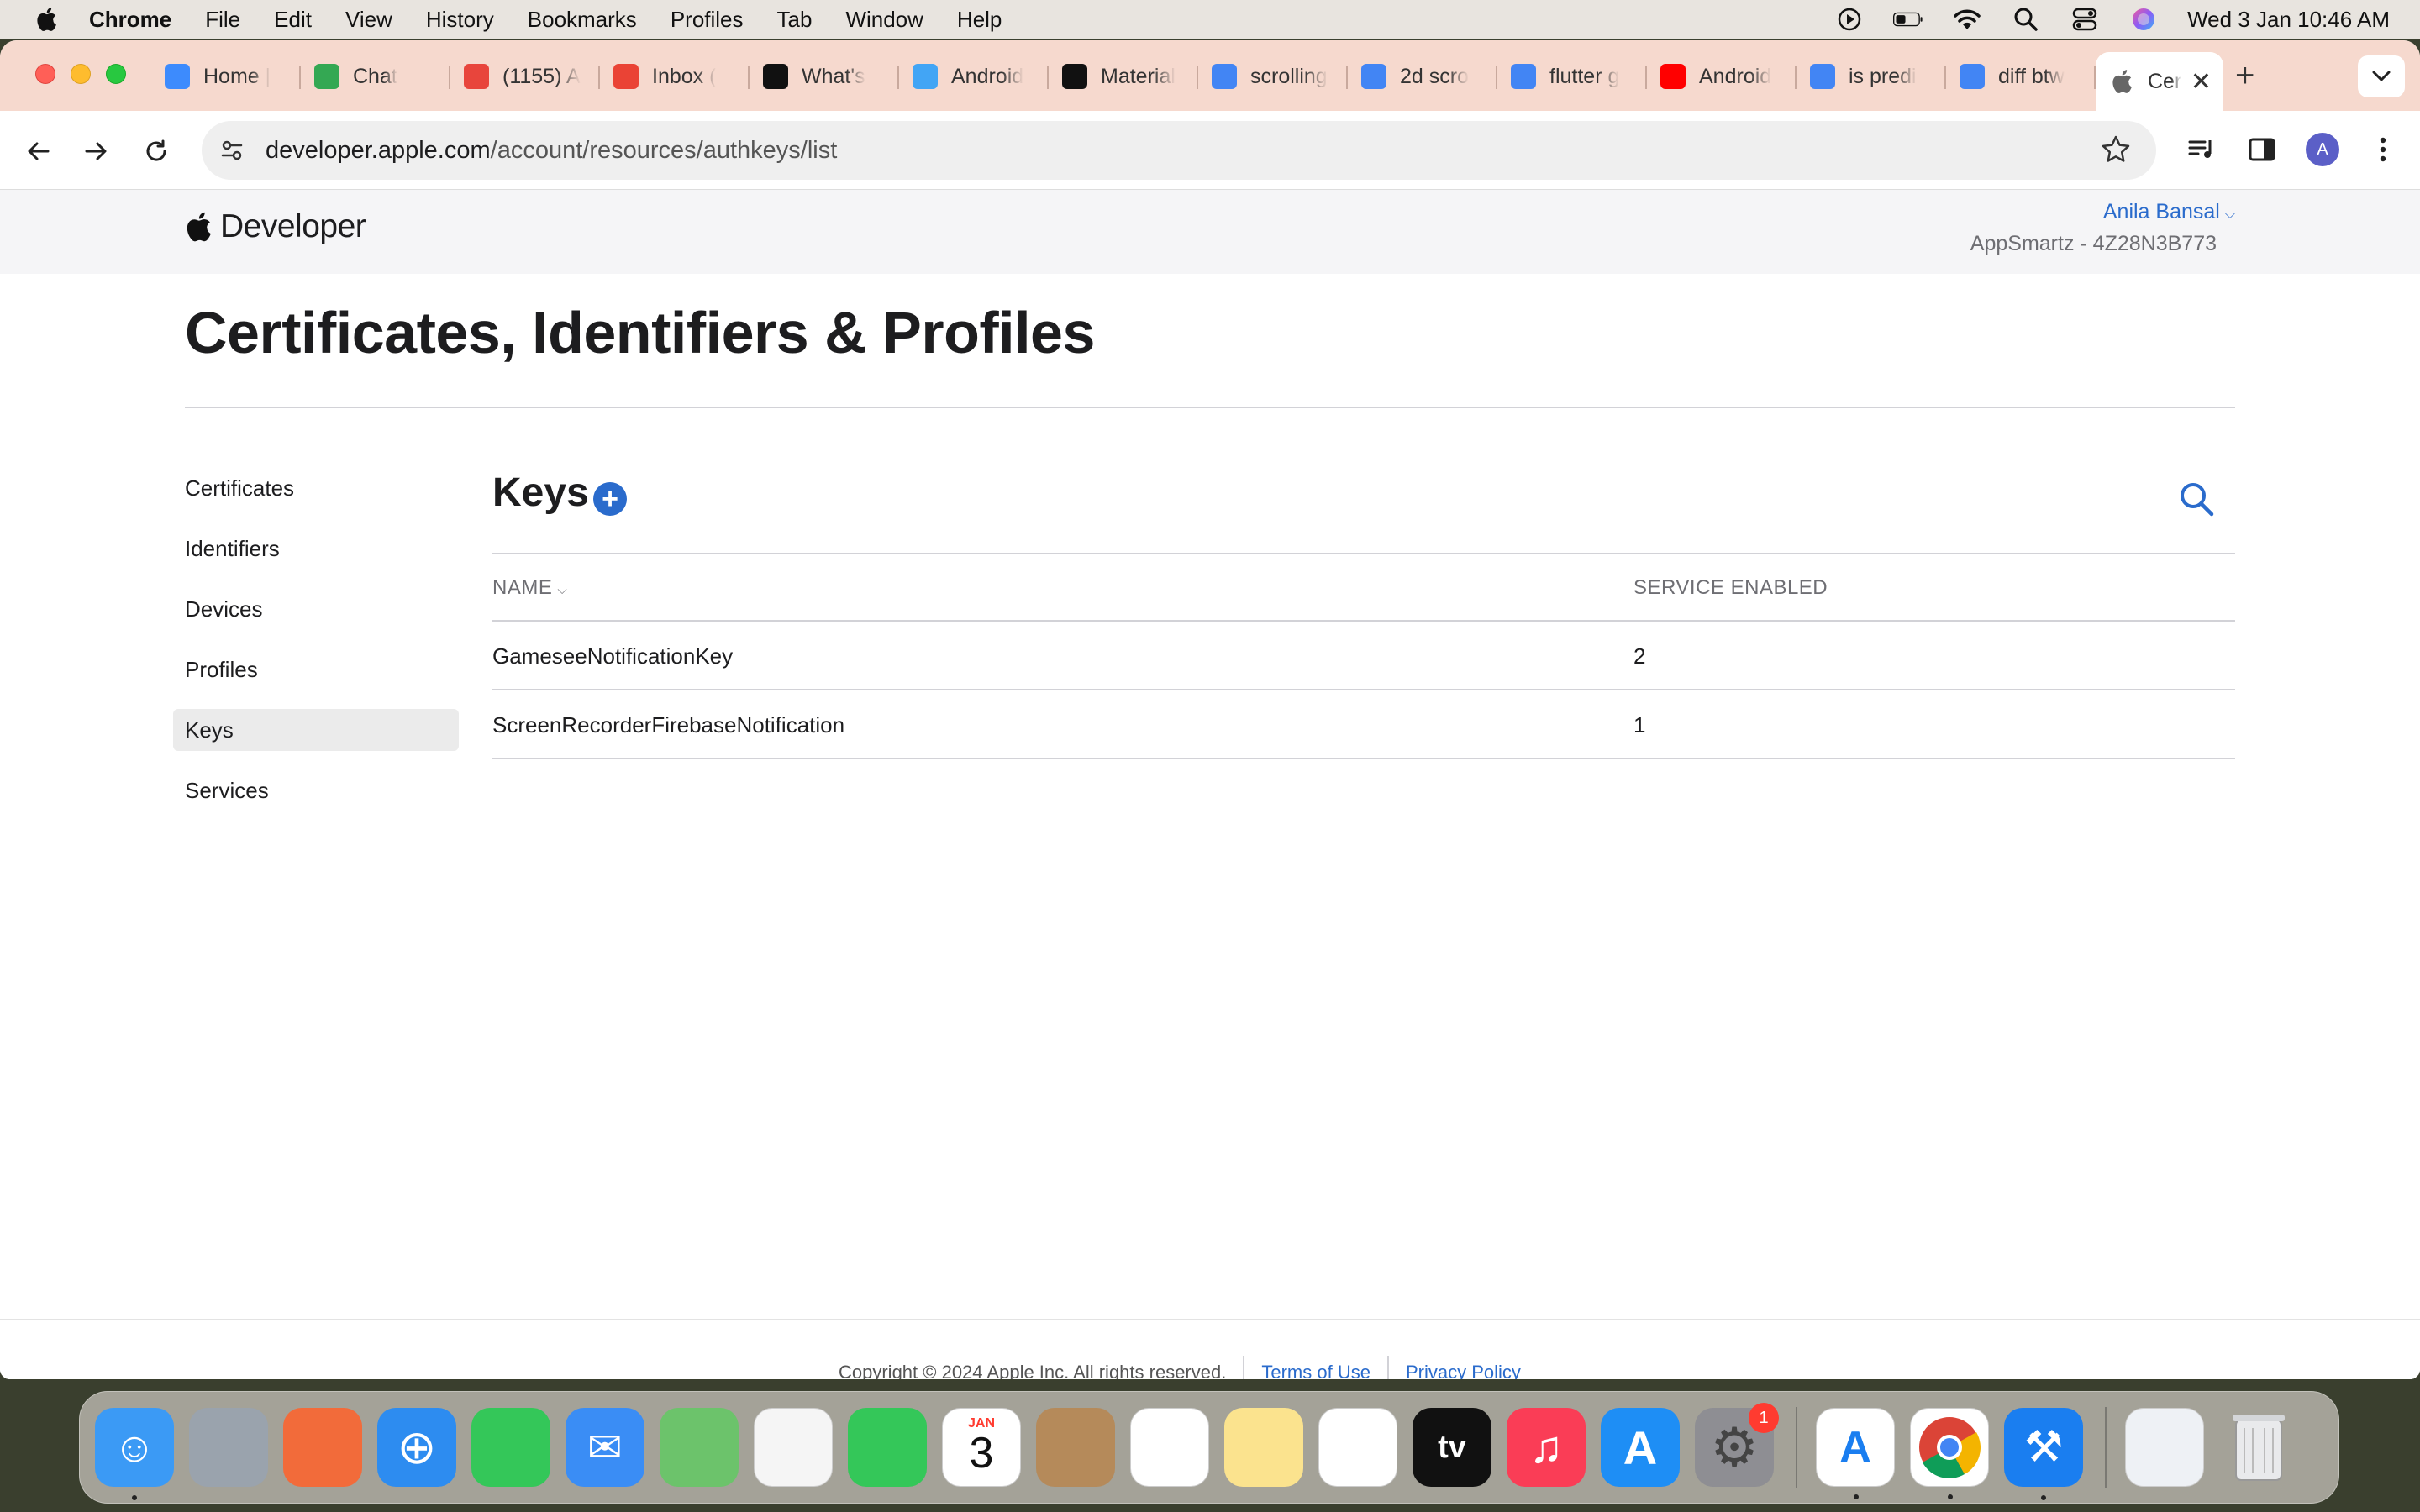  Describe the element at coordinates (699, 1447) in the screenshot. I see `maps-app-icon` at that location.